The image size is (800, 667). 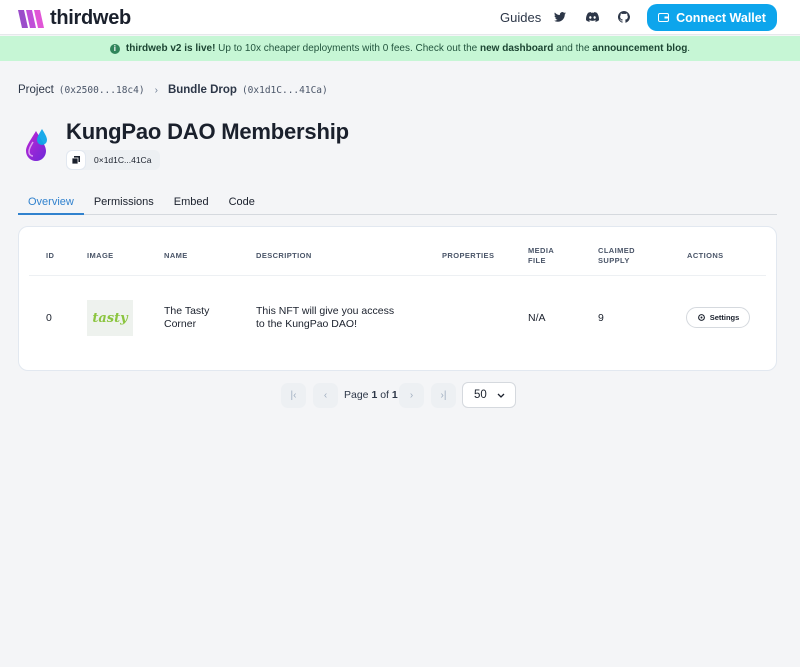 I want to click on announcement-blog-link: announcement blog, so click(x=639, y=48).